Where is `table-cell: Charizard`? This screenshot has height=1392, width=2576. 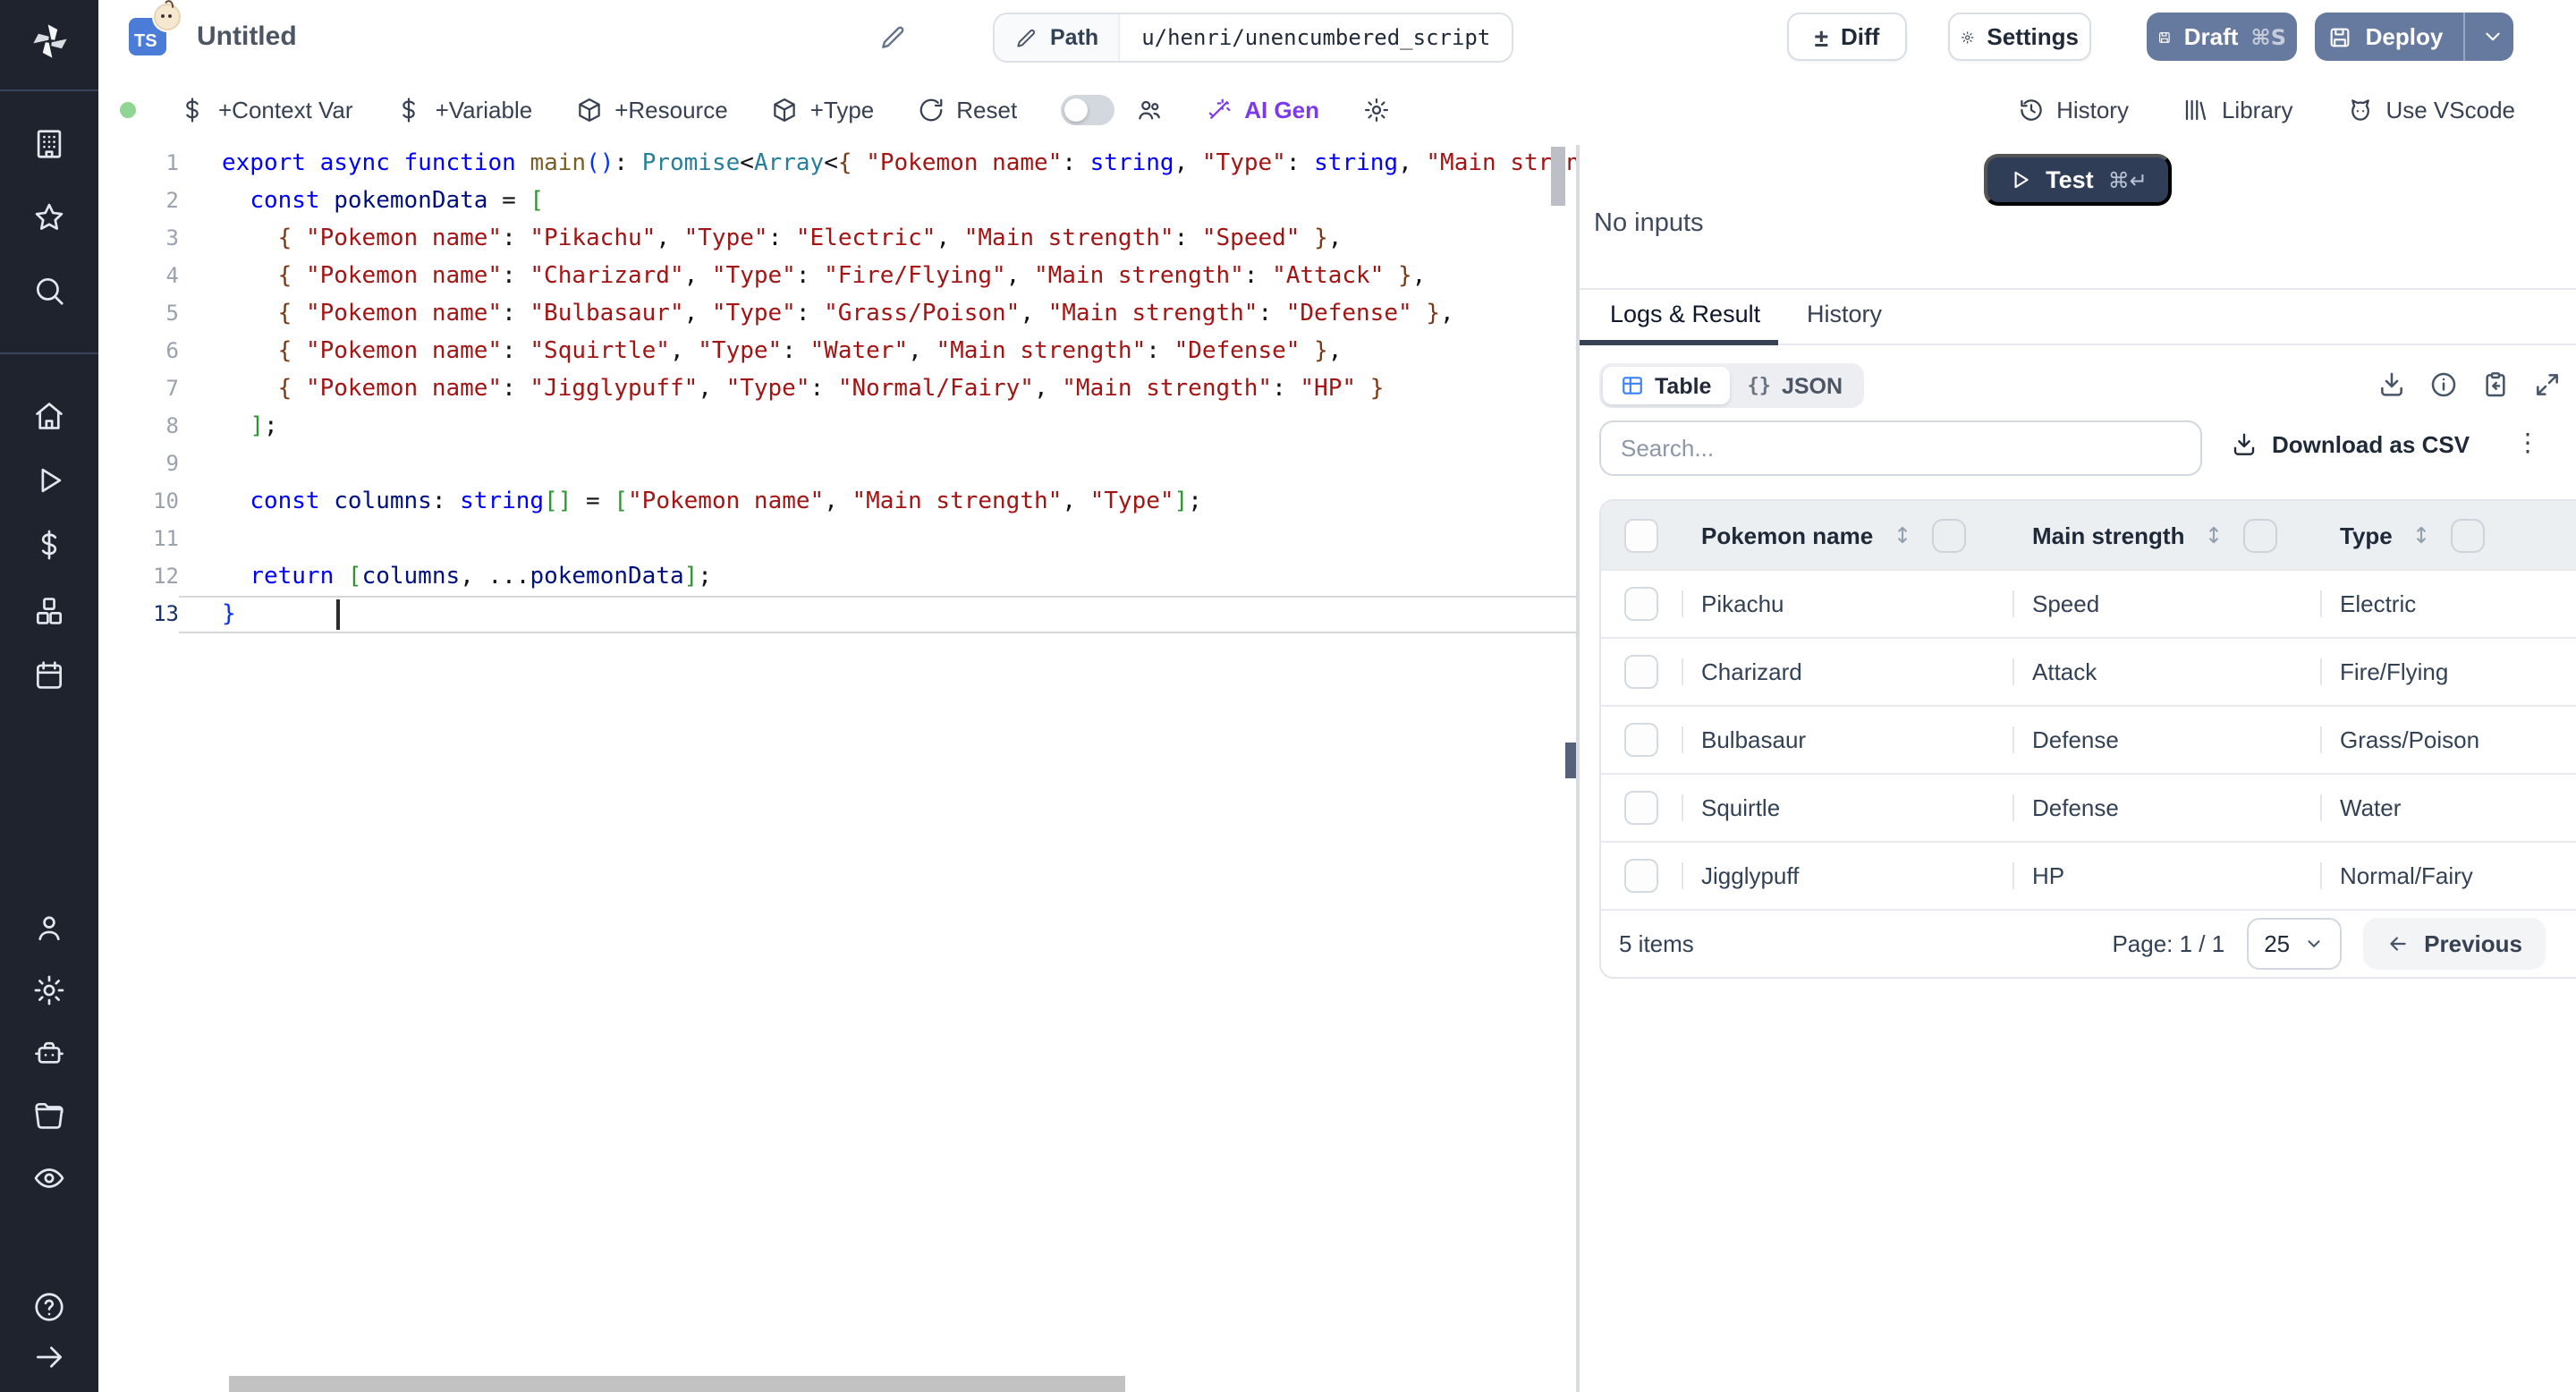
table-cell: Charizard is located at coordinates (1847, 671).